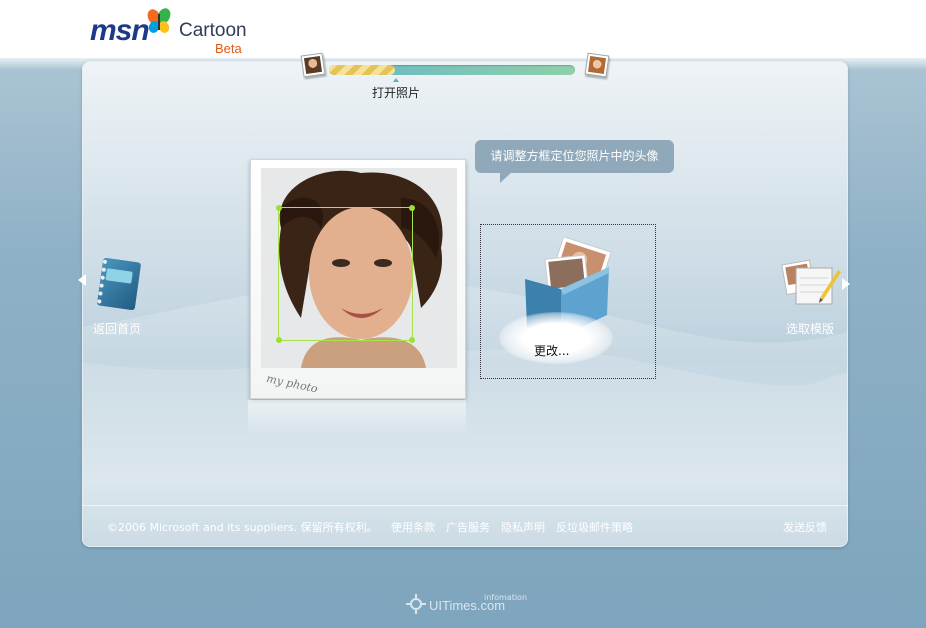 The width and height of the screenshot is (926, 628). I want to click on footer-link-antispam: 反垃圾邮件策略, so click(594, 527).